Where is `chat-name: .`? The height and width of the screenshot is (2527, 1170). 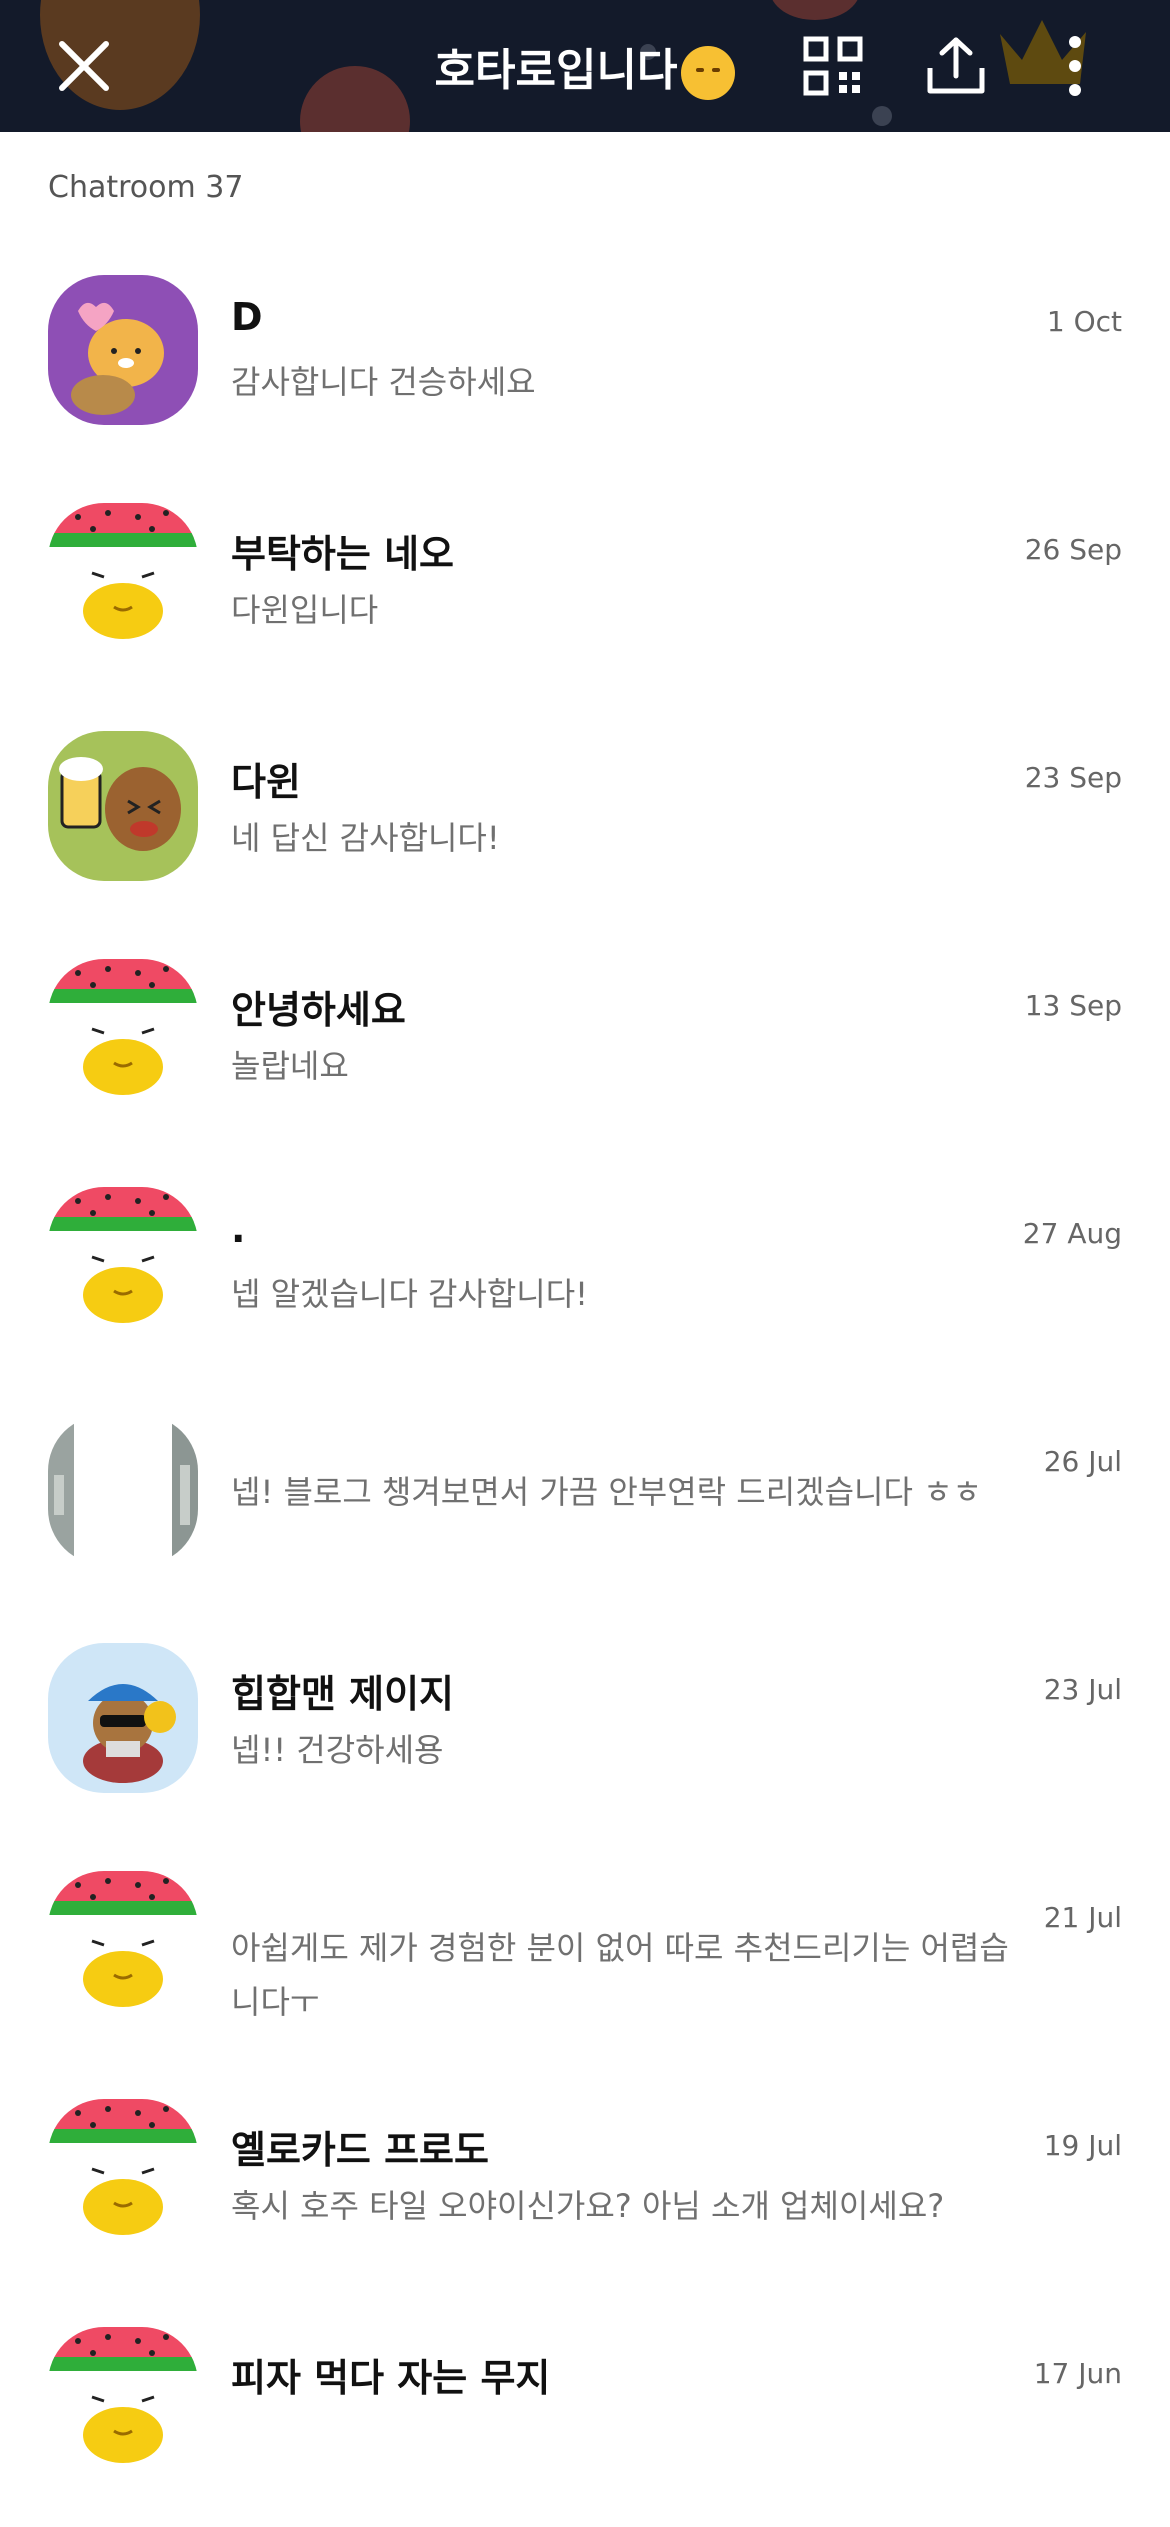 chat-name: . is located at coordinates (238, 1229).